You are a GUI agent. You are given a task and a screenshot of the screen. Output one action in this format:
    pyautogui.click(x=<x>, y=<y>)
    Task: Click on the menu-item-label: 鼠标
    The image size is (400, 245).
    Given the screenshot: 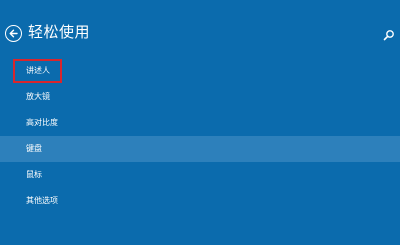 What is the action you would take?
    pyautogui.click(x=34, y=174)
    